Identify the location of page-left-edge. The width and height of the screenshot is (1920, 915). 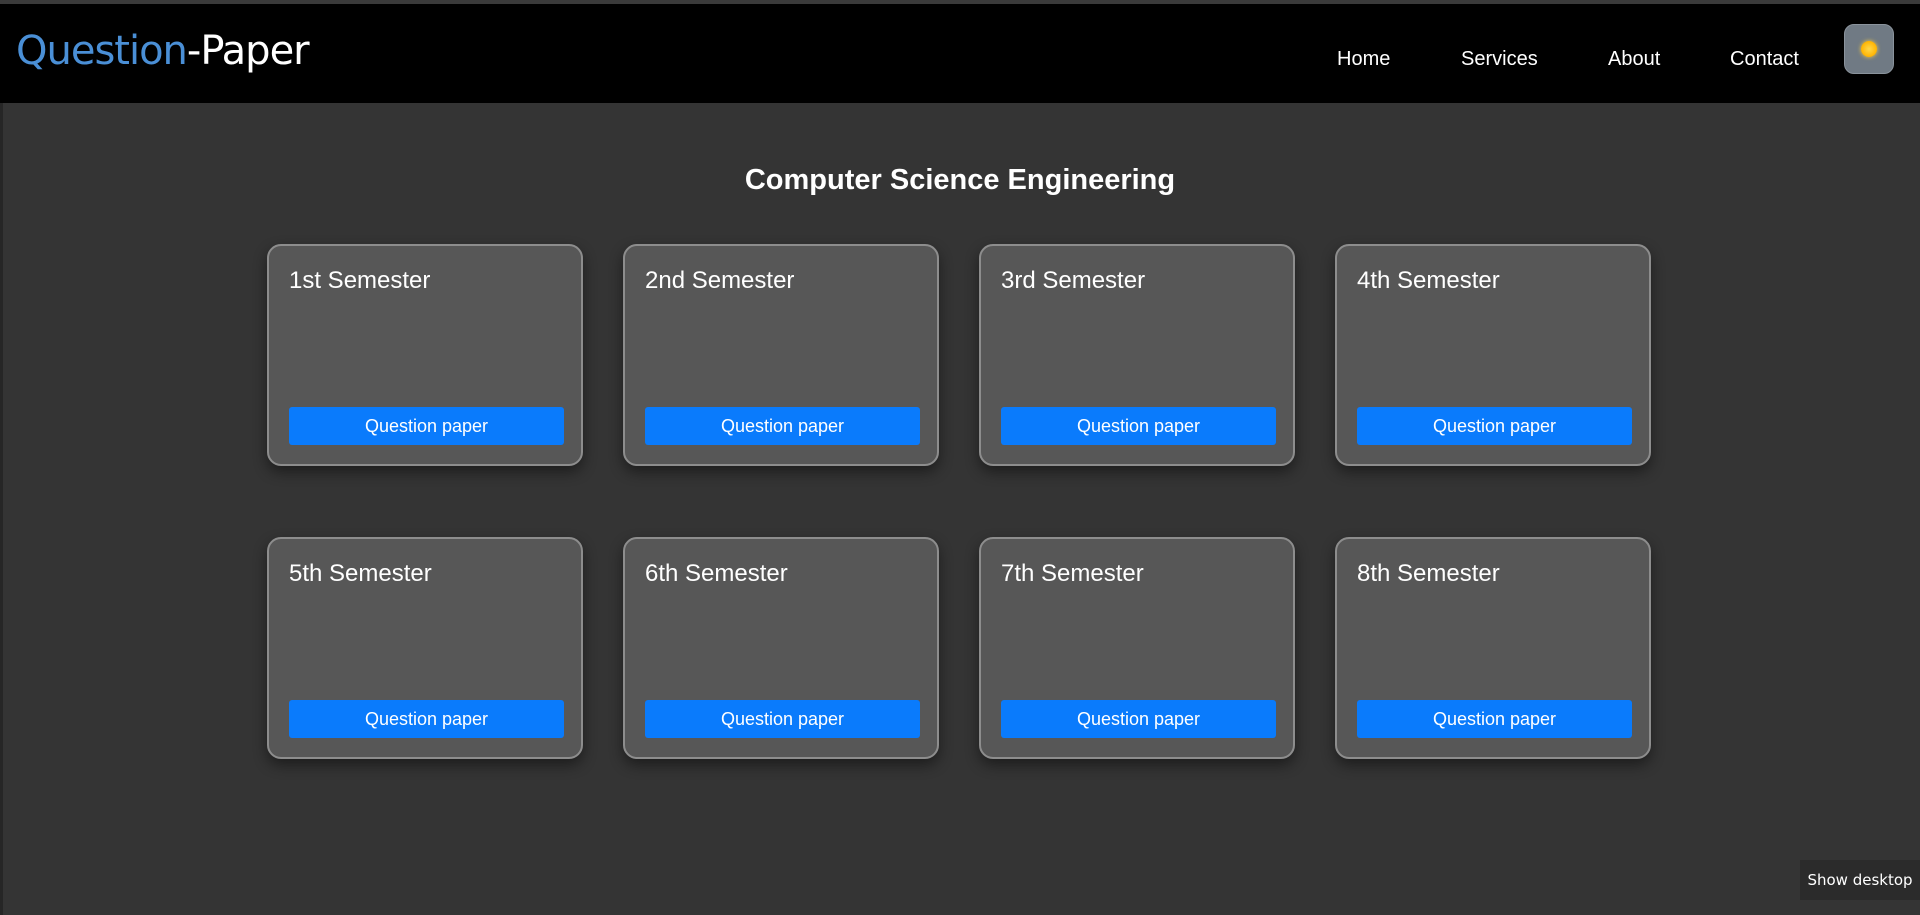
(1, 509).